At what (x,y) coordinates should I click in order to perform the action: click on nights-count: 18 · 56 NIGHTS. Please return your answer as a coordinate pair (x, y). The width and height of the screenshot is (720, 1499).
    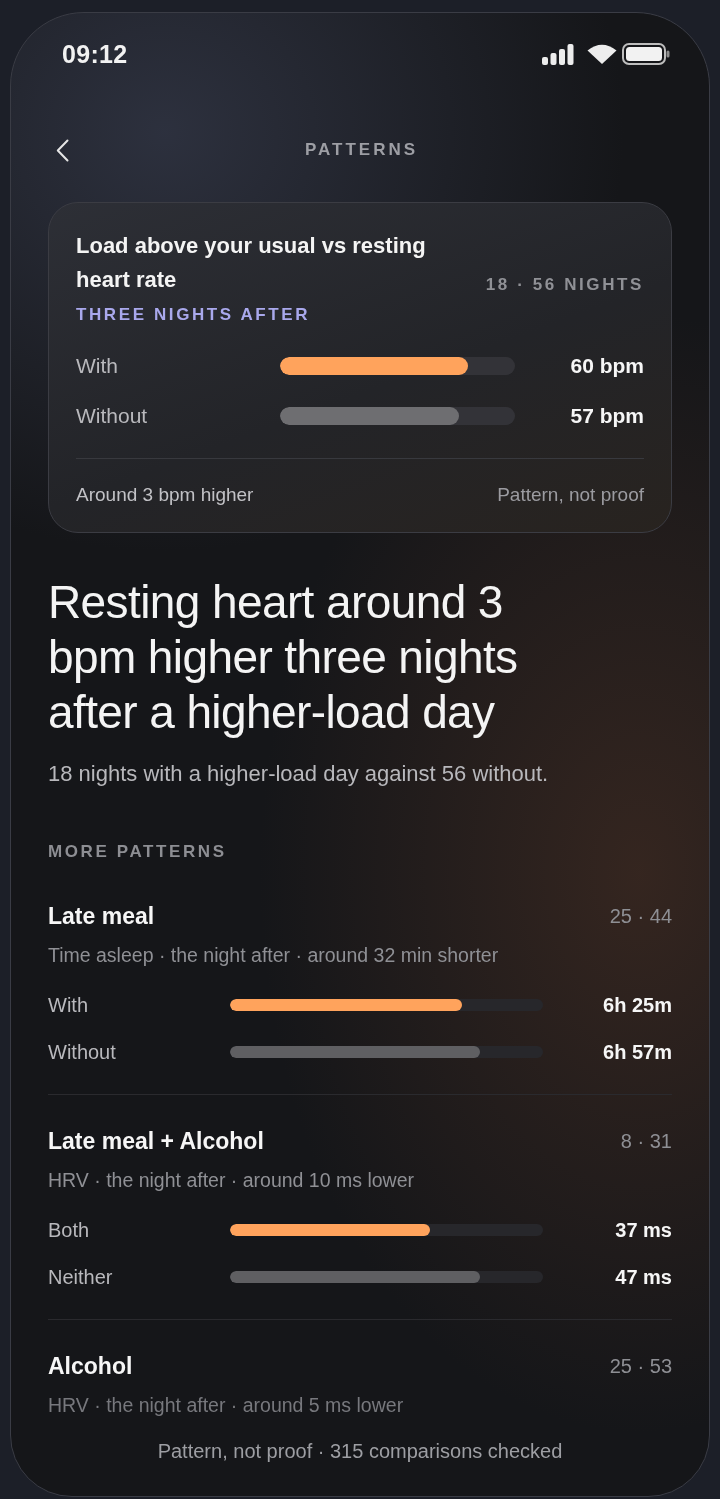
    Looking at the image, I should click on (564, 285).